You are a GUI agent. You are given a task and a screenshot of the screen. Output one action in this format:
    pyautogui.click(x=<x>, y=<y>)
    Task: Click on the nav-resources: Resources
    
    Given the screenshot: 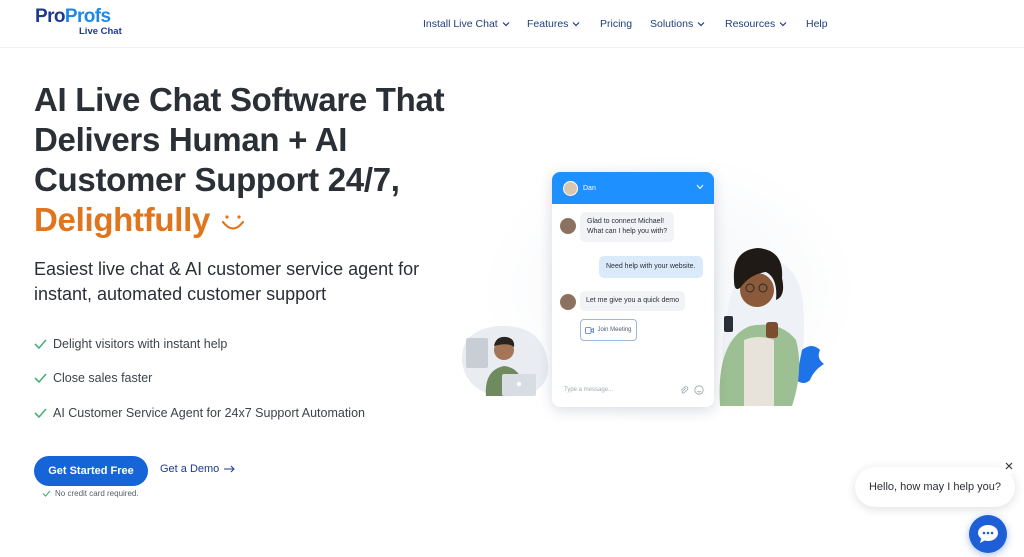 What is the action you would take?
    pyautogui.click(x=756, y=24)
    